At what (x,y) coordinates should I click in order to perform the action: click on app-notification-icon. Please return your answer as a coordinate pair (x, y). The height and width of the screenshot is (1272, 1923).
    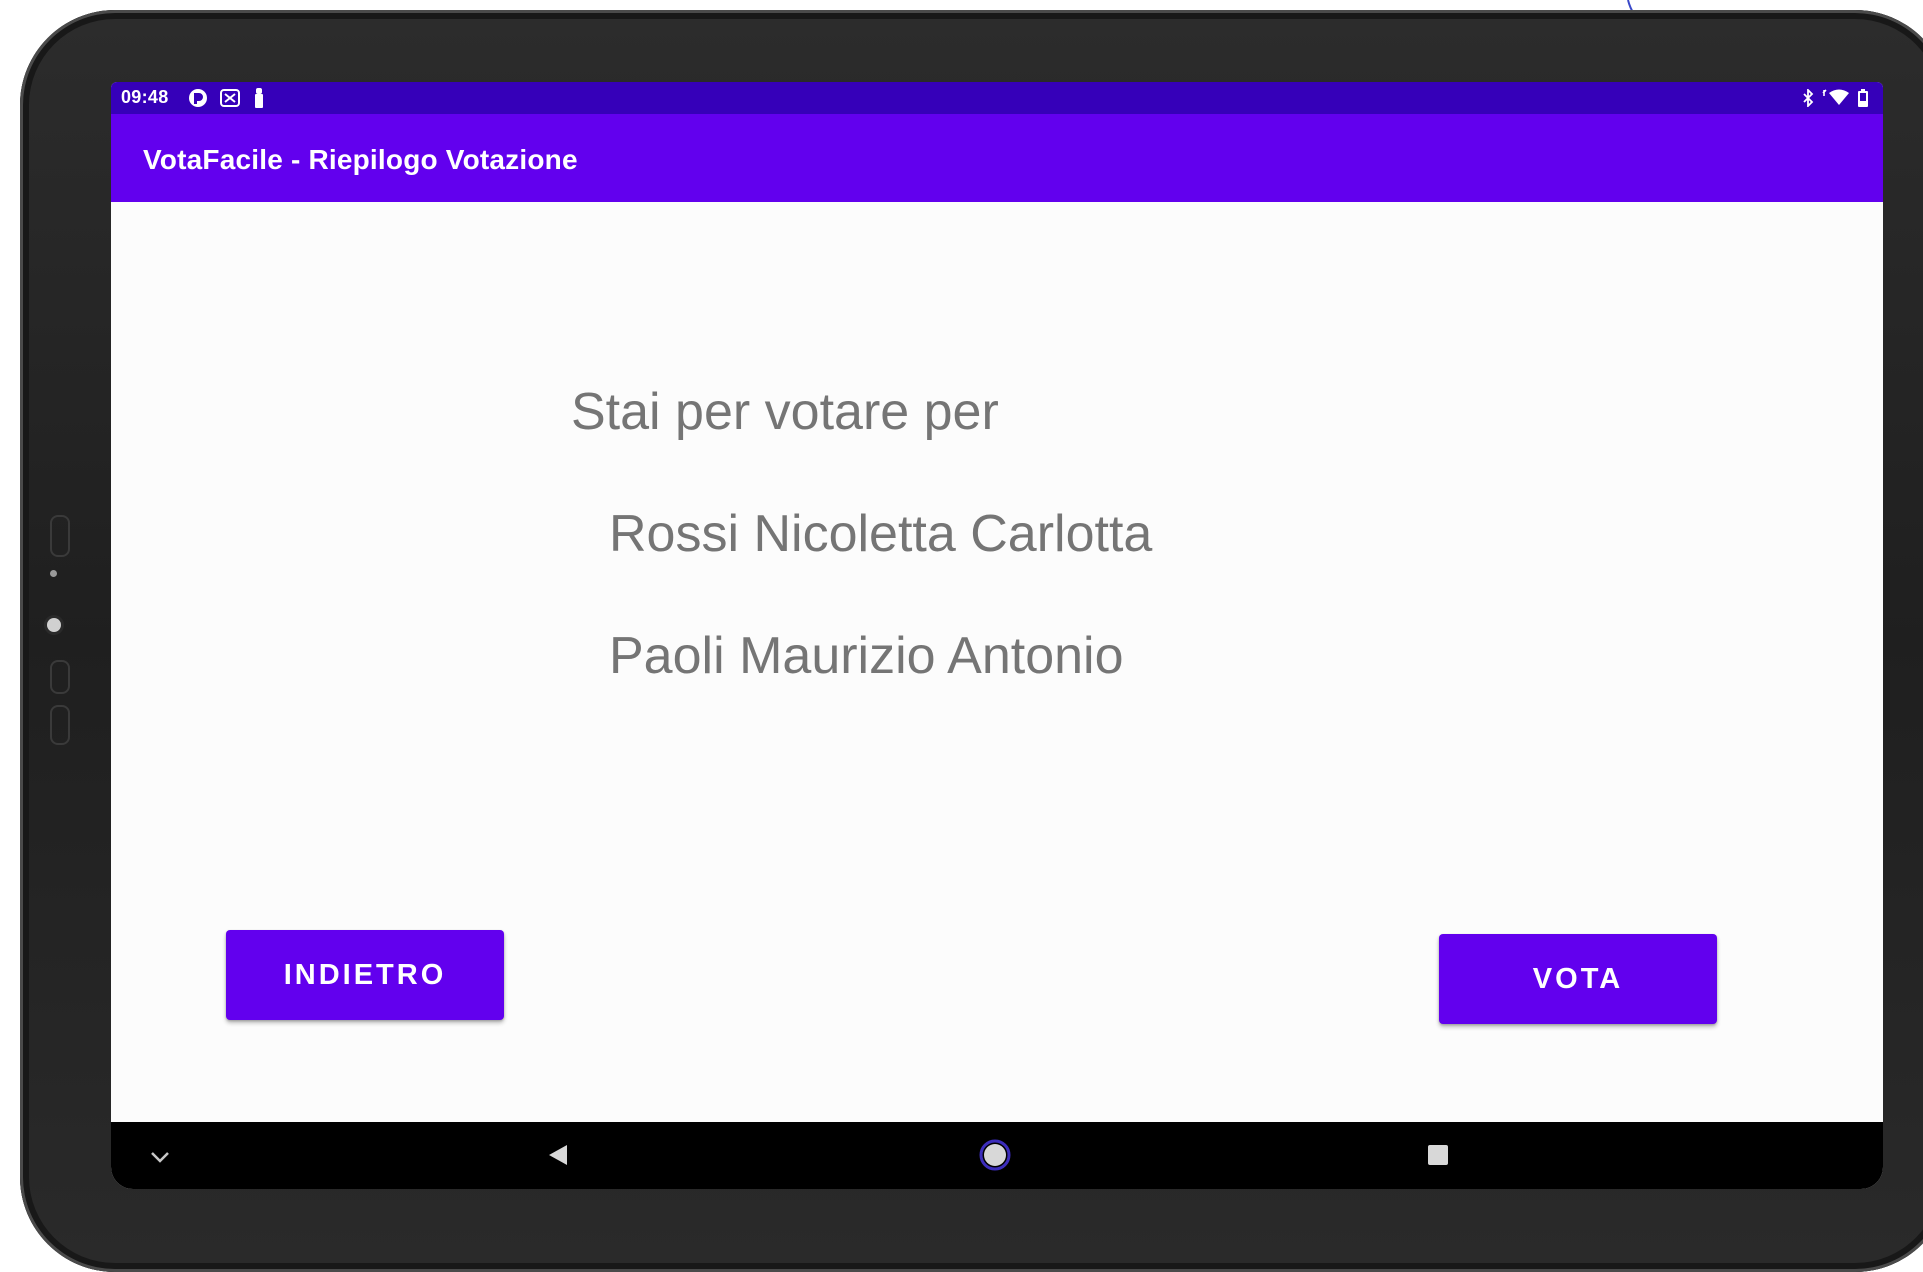
    Looking at the image, I should click on (198, 98).